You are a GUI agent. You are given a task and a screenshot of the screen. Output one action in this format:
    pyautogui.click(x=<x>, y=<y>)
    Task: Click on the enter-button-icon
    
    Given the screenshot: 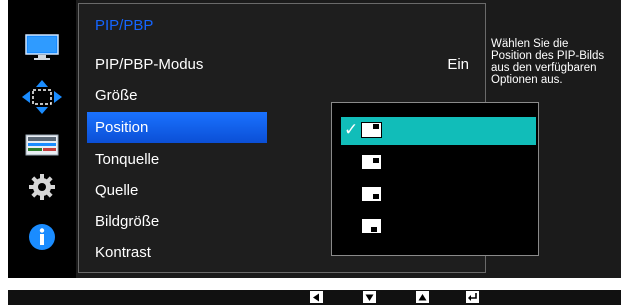 What is the action you would take?
    pyautogui.click(x=472, y=297)
    